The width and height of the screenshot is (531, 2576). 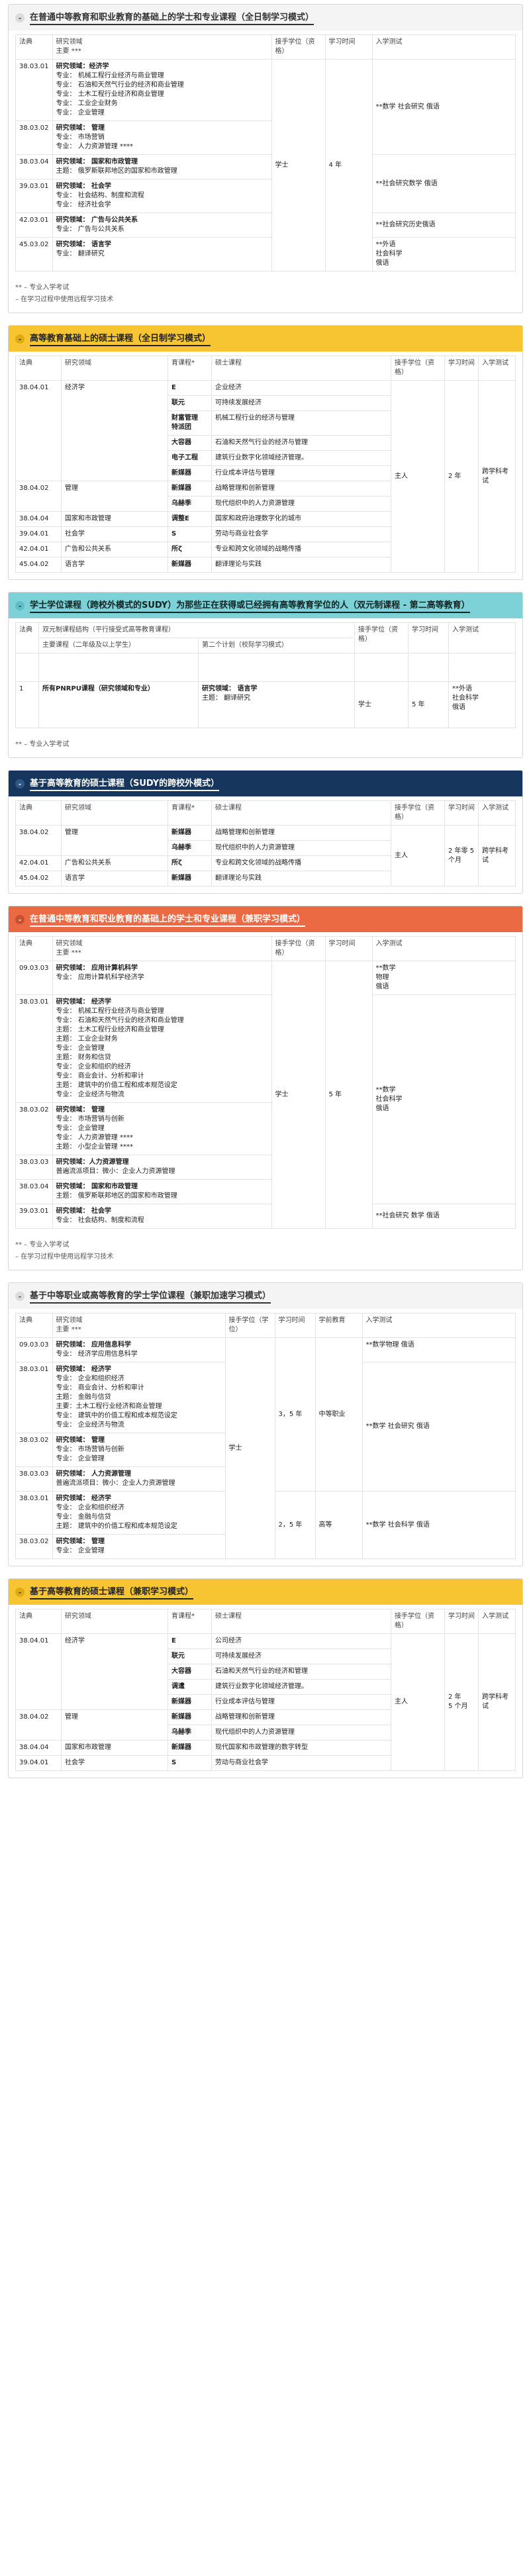 I want to click on program-tag-cell: 电子工程, so click(x=190, y=458).